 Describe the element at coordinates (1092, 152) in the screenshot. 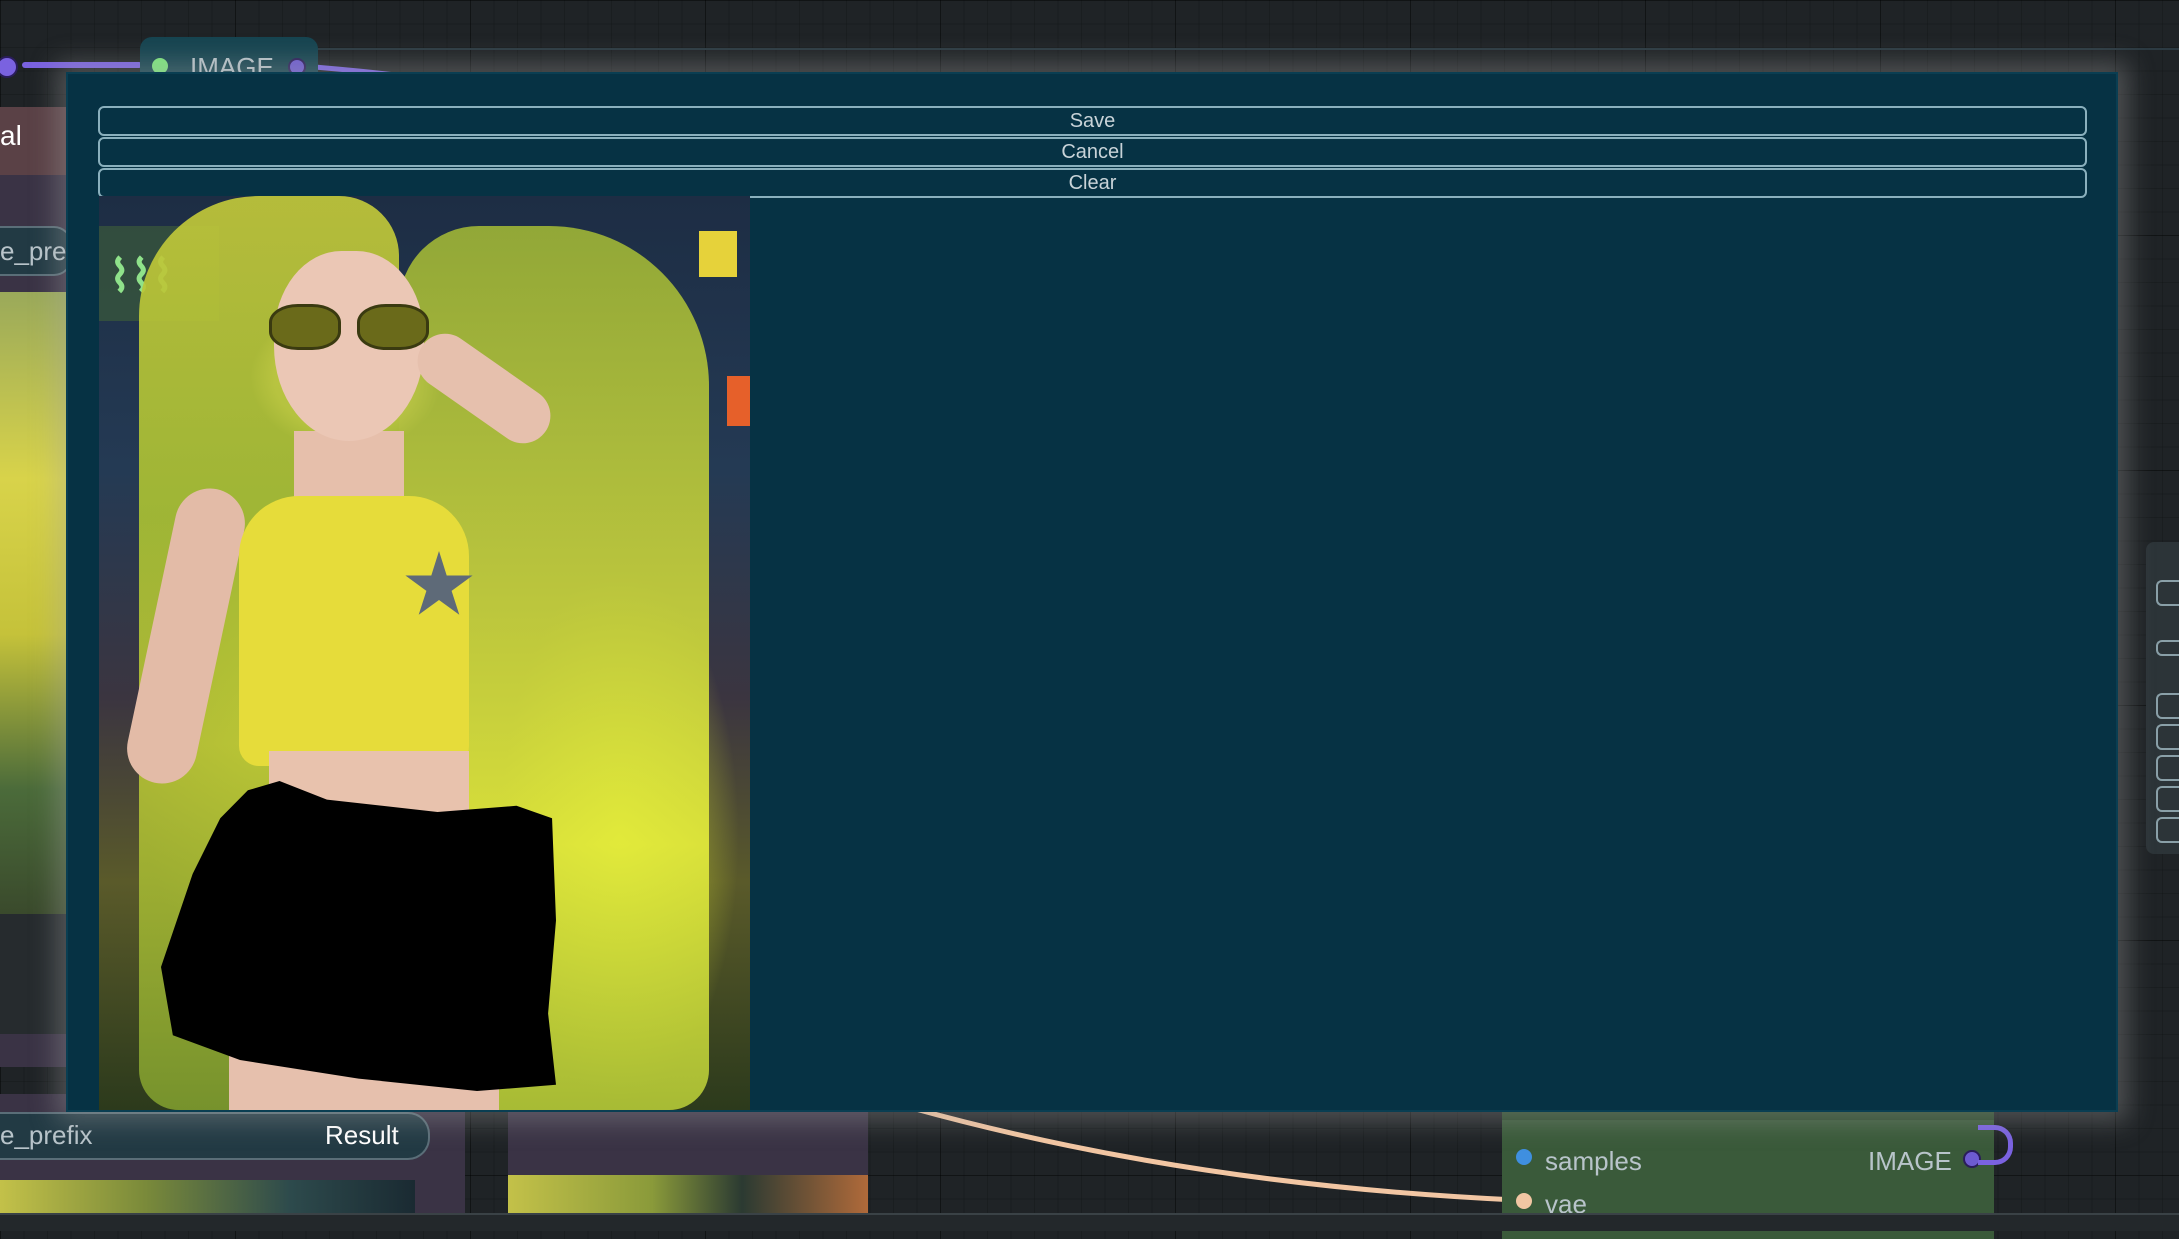

I see `cancel-button: Cancel` at that location.